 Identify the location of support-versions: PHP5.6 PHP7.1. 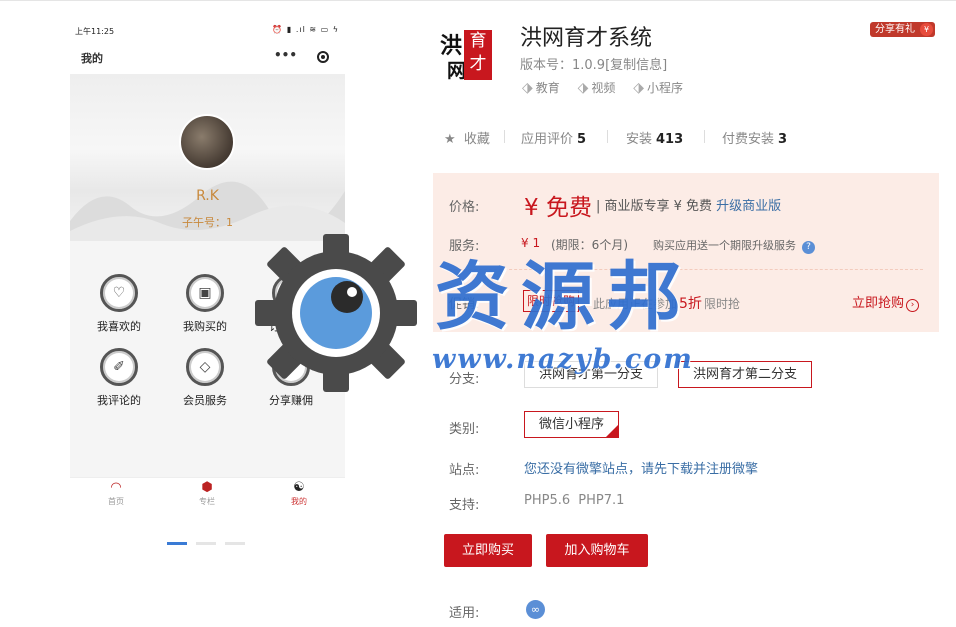
(574, 500).